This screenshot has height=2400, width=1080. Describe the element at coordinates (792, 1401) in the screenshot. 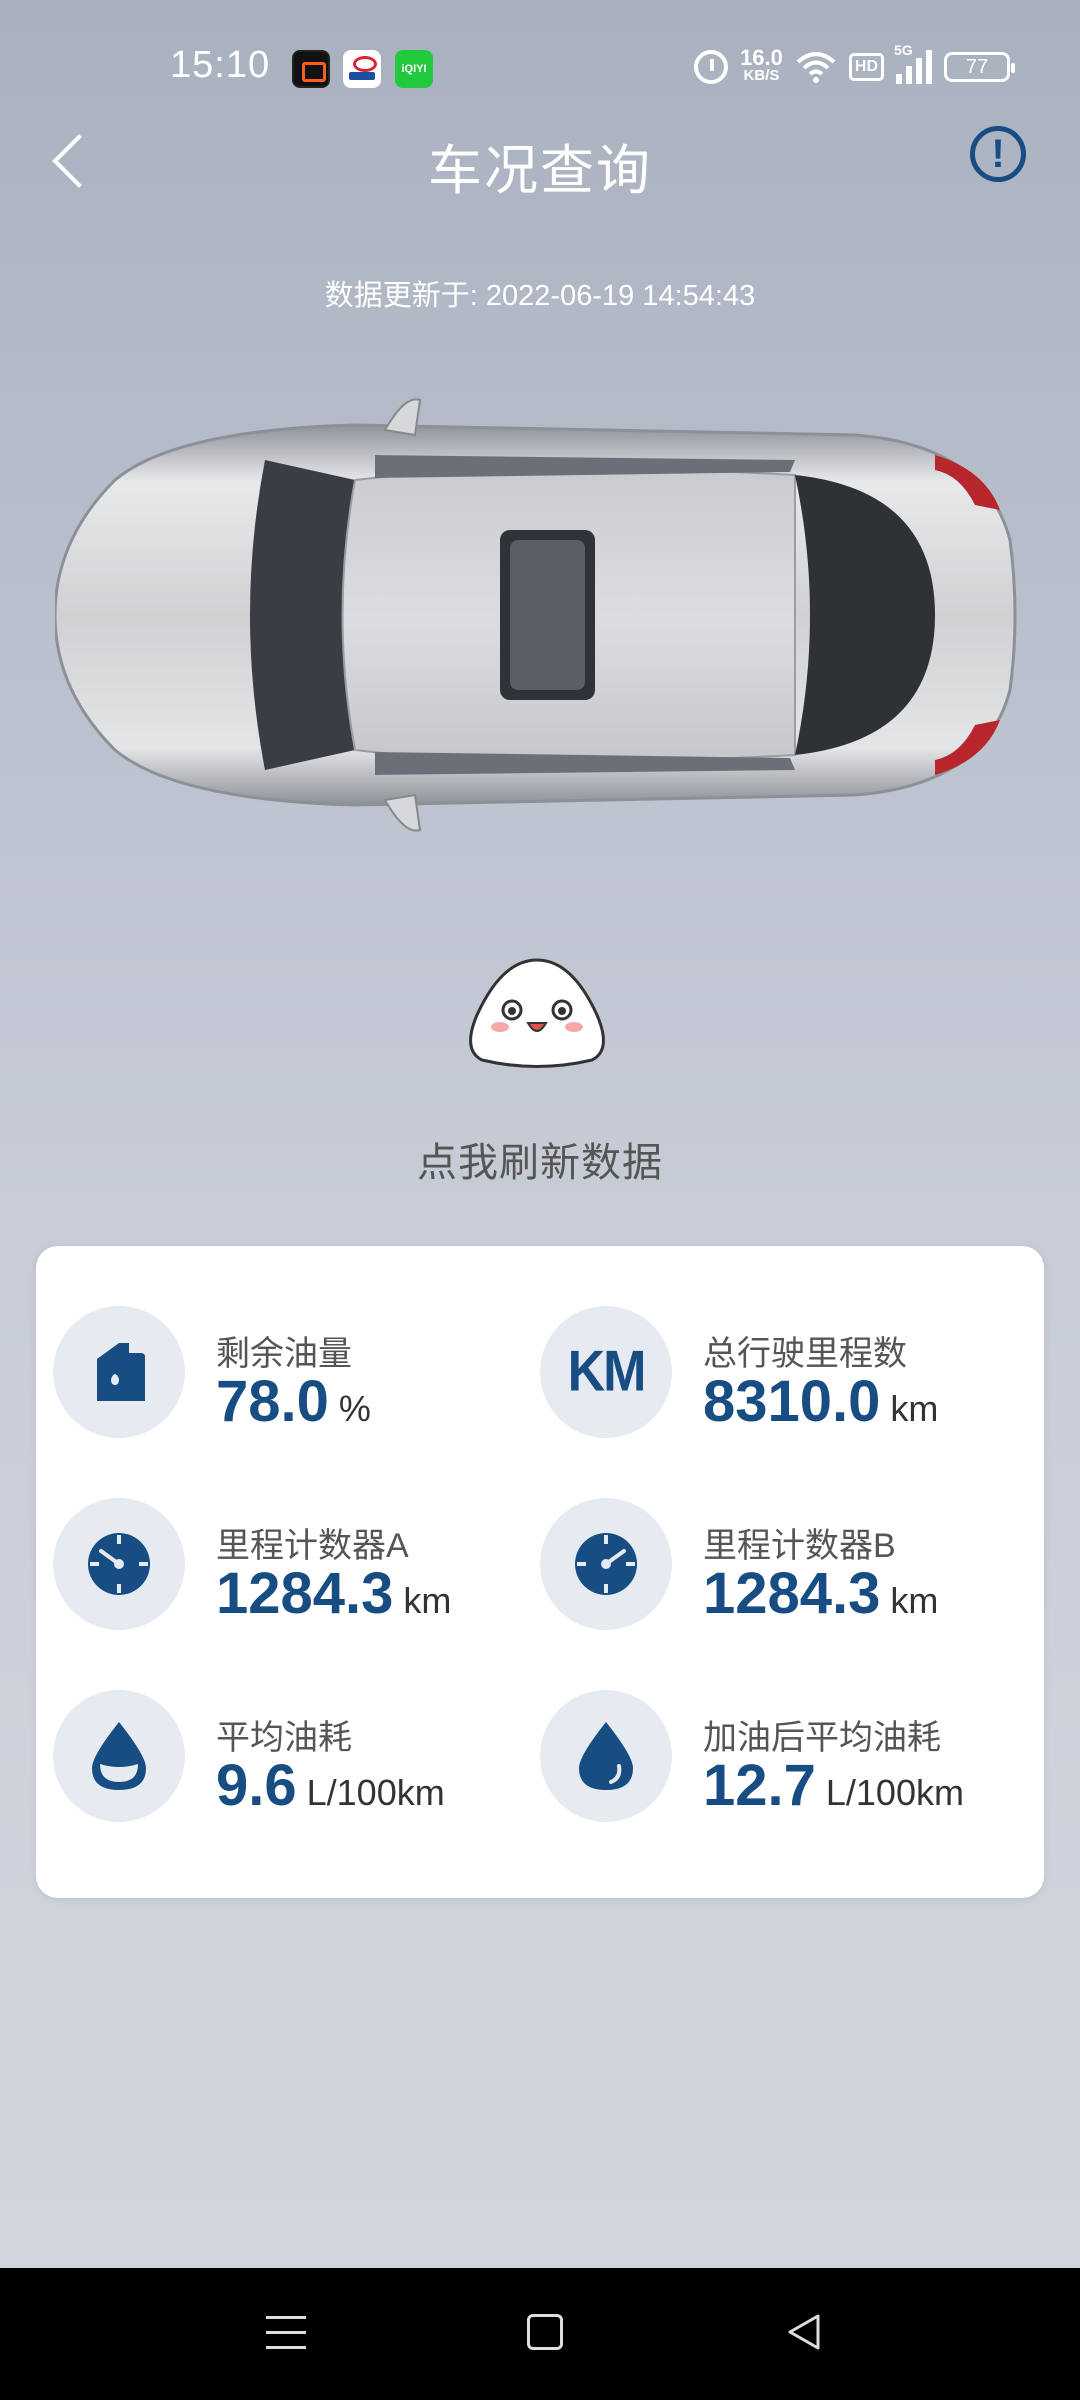

I see `stat-value: 8310.0` at that location.